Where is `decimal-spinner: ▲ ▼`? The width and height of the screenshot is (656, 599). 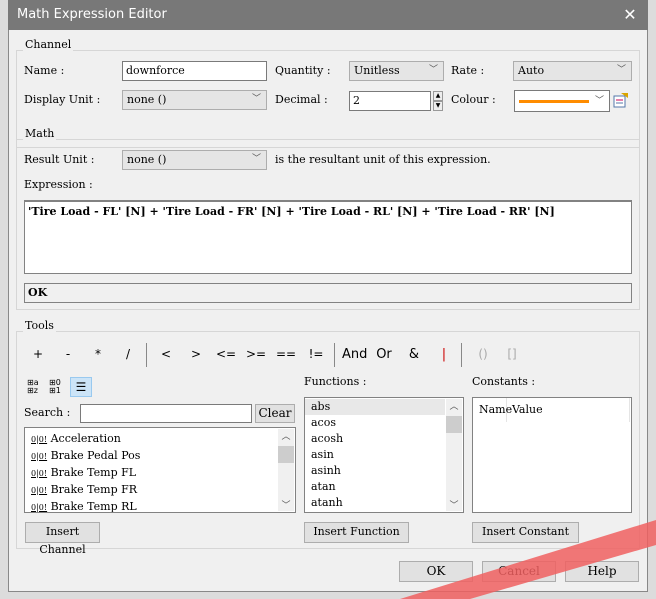 decimal-spinner: ▲ ▼ is located at coordinates (438, 101).